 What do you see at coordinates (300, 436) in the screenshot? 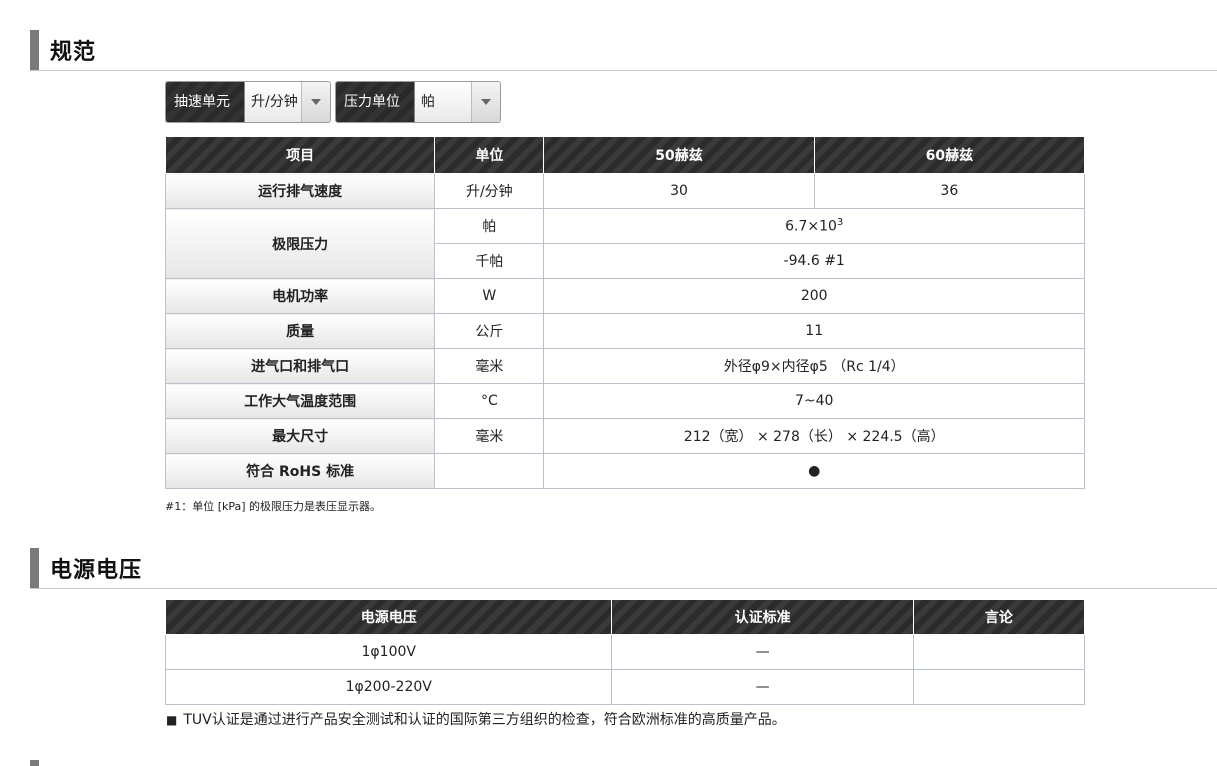
I see `row-label-max-size: 最大尺寸` at bounding box center [300, 436].